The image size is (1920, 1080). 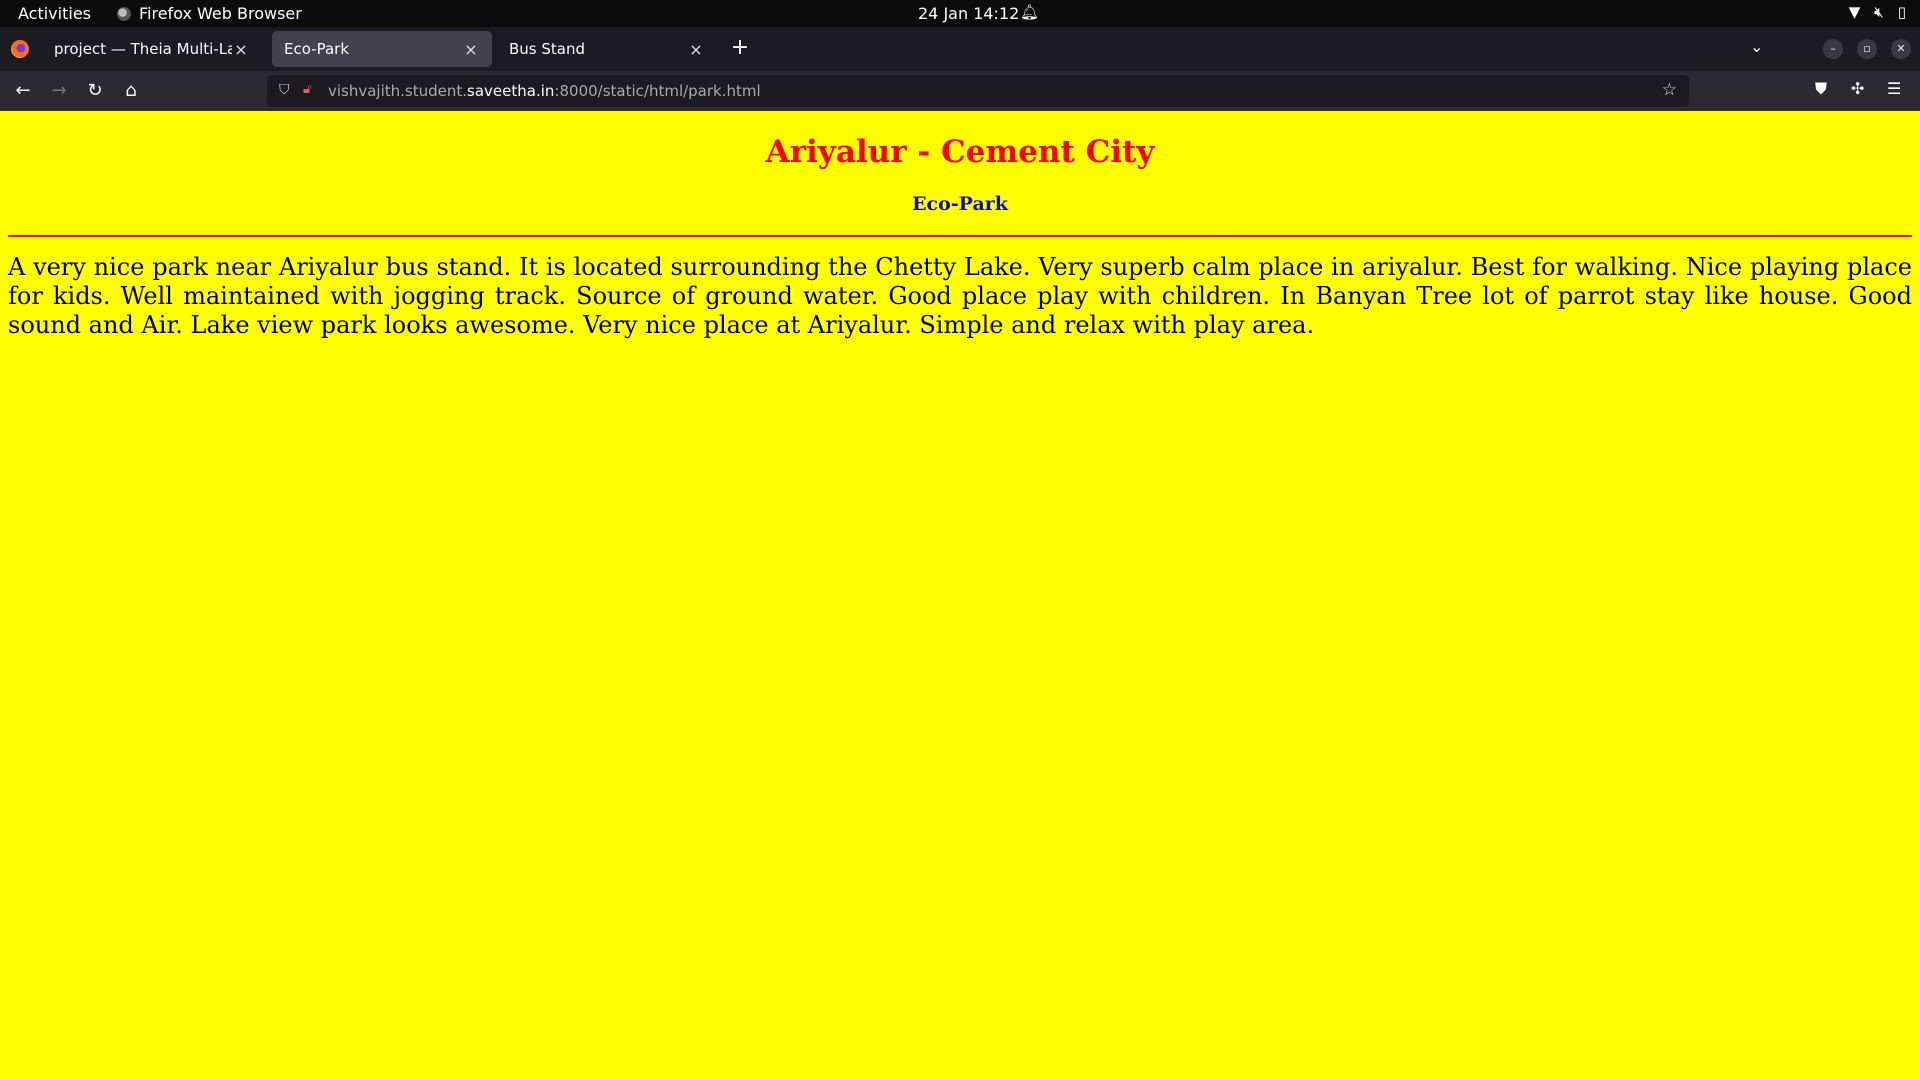 What do you see at coordinates (511, 91) in the screenshot?
I see `url-domain: saveetha.in` at bounding box center [511, 91].